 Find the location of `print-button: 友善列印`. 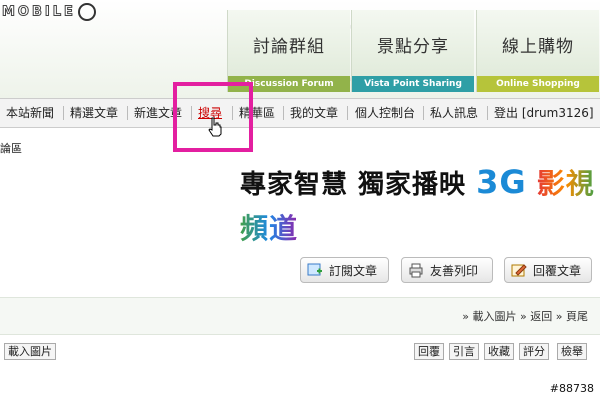

print-button: 友善列印 is located at coordinates (447, 270).